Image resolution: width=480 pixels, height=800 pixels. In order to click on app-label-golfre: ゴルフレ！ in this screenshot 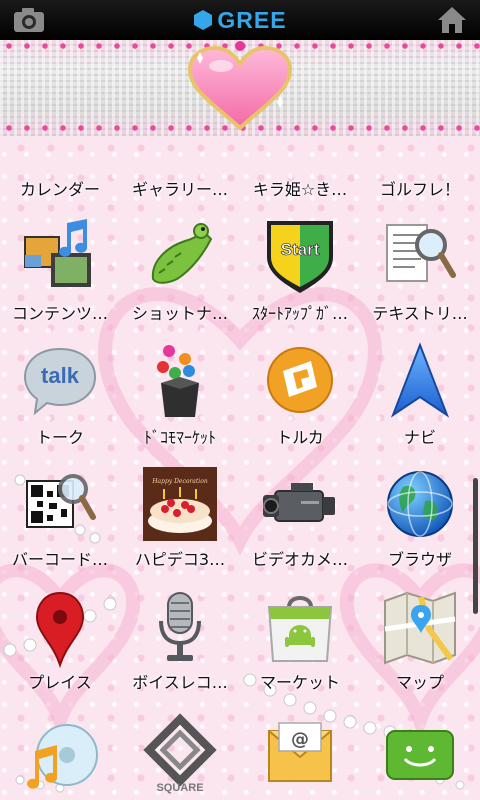, I will do `click(420, 188)`.